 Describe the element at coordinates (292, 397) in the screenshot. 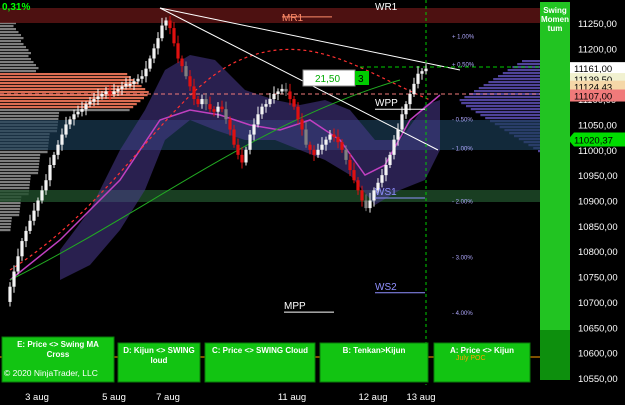

I see `x-tick-label: 11 aug` at that location.